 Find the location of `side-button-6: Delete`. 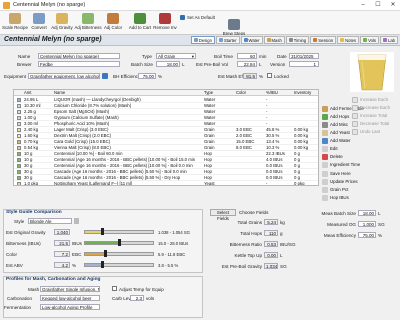

side-button-6: Delete is located at coordinates (332, 156).